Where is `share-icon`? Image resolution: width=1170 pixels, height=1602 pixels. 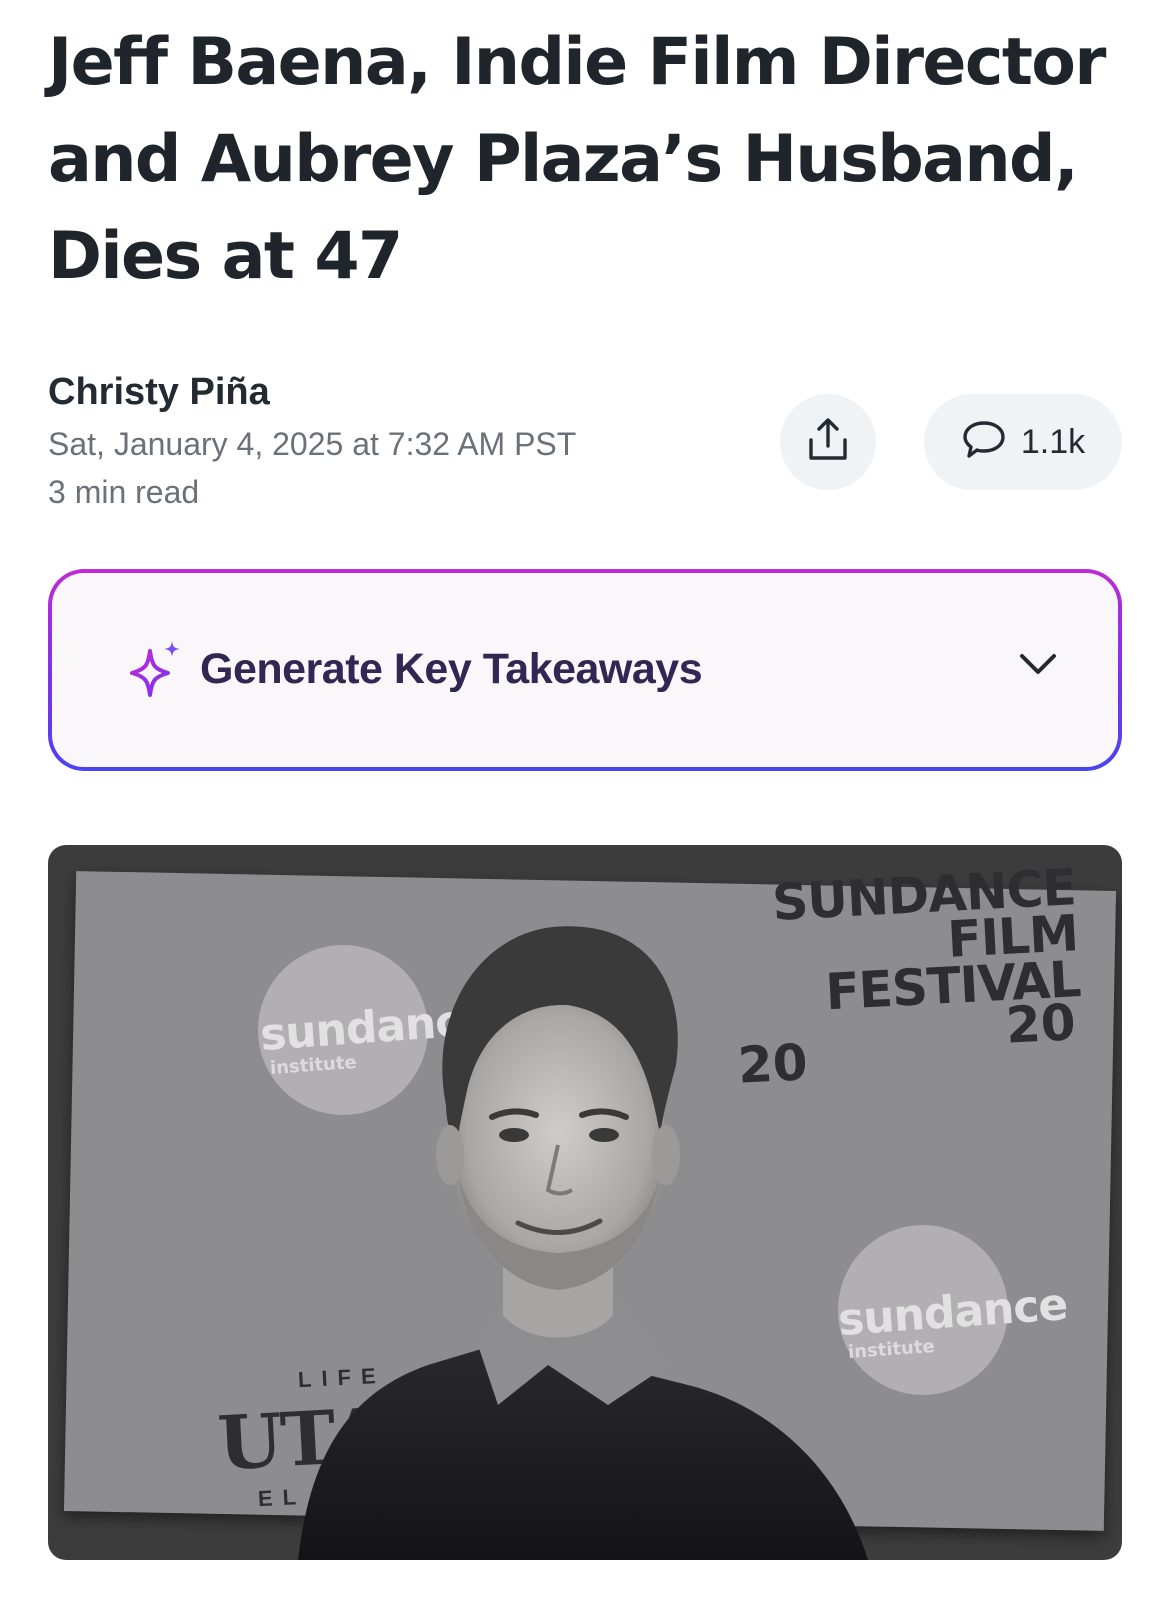
share-icon is located at coordinates (828, 442).